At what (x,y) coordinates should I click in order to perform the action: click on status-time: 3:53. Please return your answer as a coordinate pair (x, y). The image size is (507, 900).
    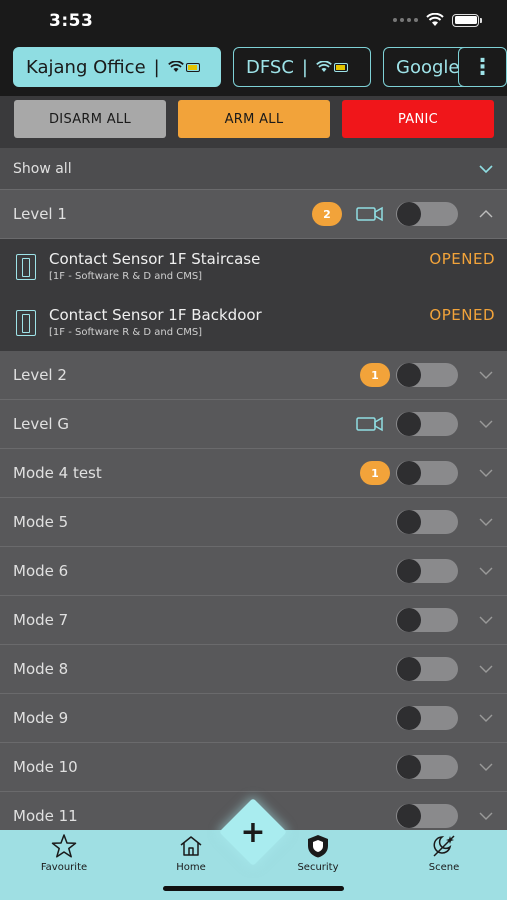
    Looking at the image, I should click on (71, 21).